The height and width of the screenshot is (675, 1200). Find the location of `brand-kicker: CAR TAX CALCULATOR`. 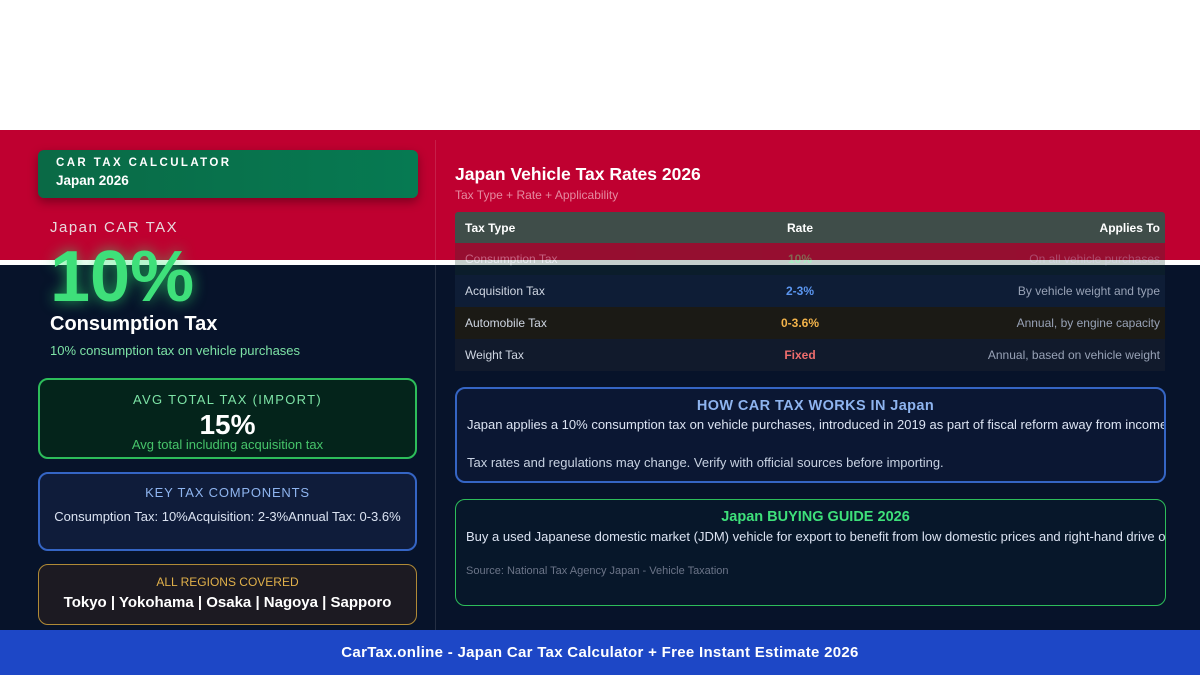

brand-kicker: CAR TAX CALCULATOR is located at coordinates (144, 163).